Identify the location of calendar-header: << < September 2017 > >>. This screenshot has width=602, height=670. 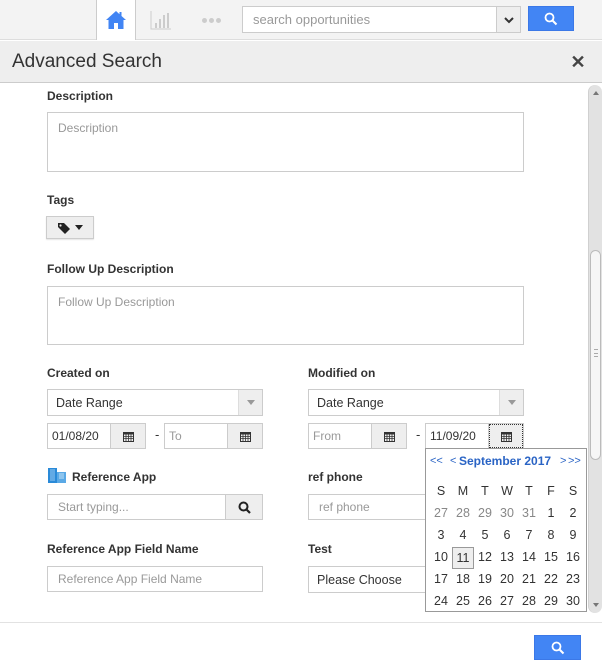
(506, 462).